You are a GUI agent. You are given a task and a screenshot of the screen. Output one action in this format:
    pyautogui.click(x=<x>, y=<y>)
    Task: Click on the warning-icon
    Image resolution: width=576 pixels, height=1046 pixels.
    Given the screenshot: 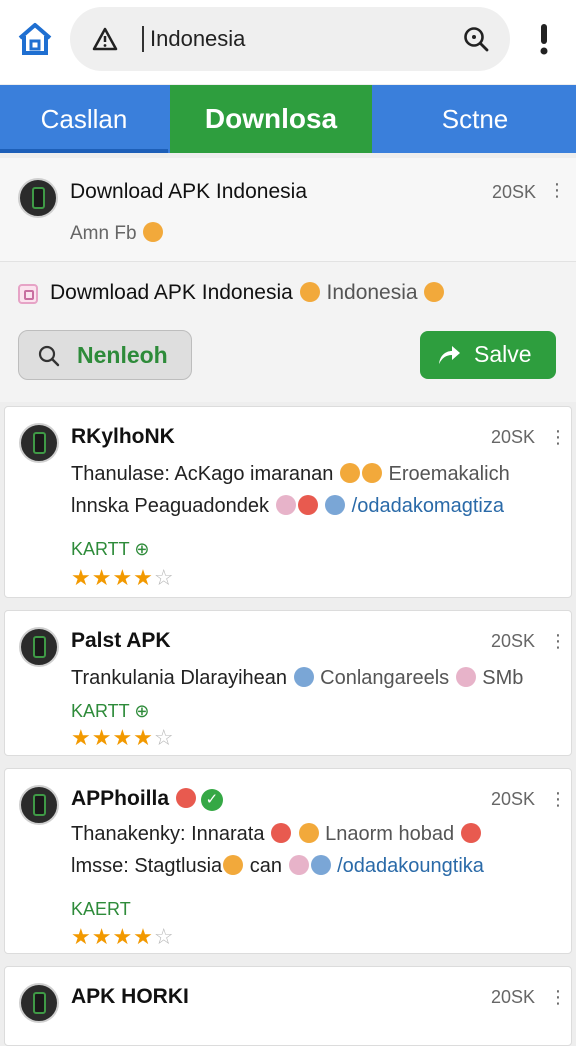 What is the action you would take?
    pyautogui.click(x=105, y=39)
    